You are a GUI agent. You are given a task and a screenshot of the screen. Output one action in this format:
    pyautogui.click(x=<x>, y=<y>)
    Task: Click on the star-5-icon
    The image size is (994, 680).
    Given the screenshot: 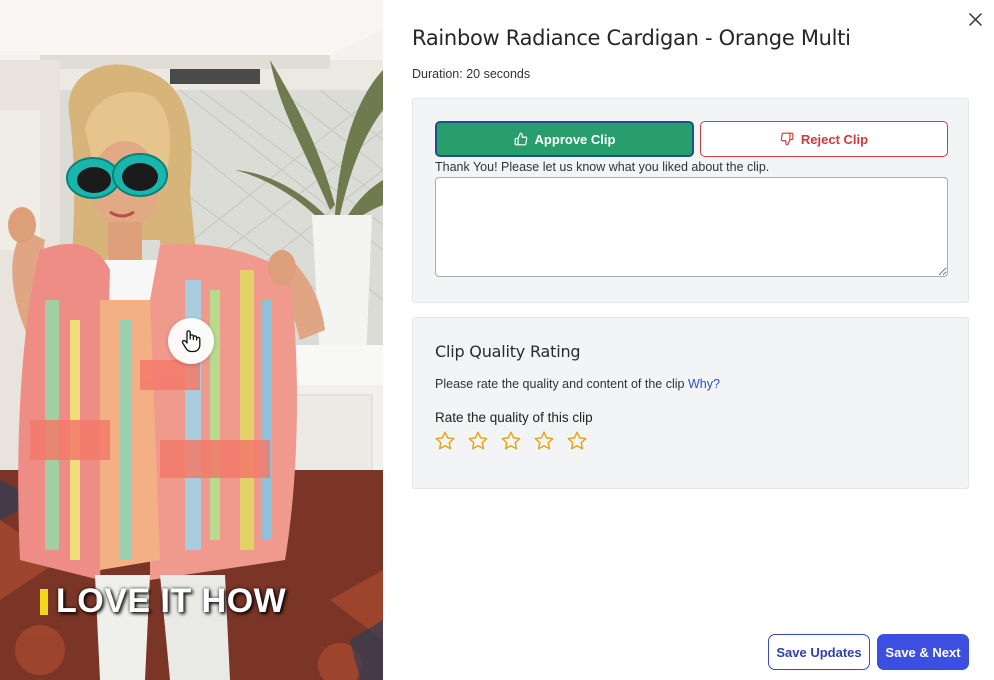 What is the action you would take?
    pyautogui.click(x=577, y=441)
    